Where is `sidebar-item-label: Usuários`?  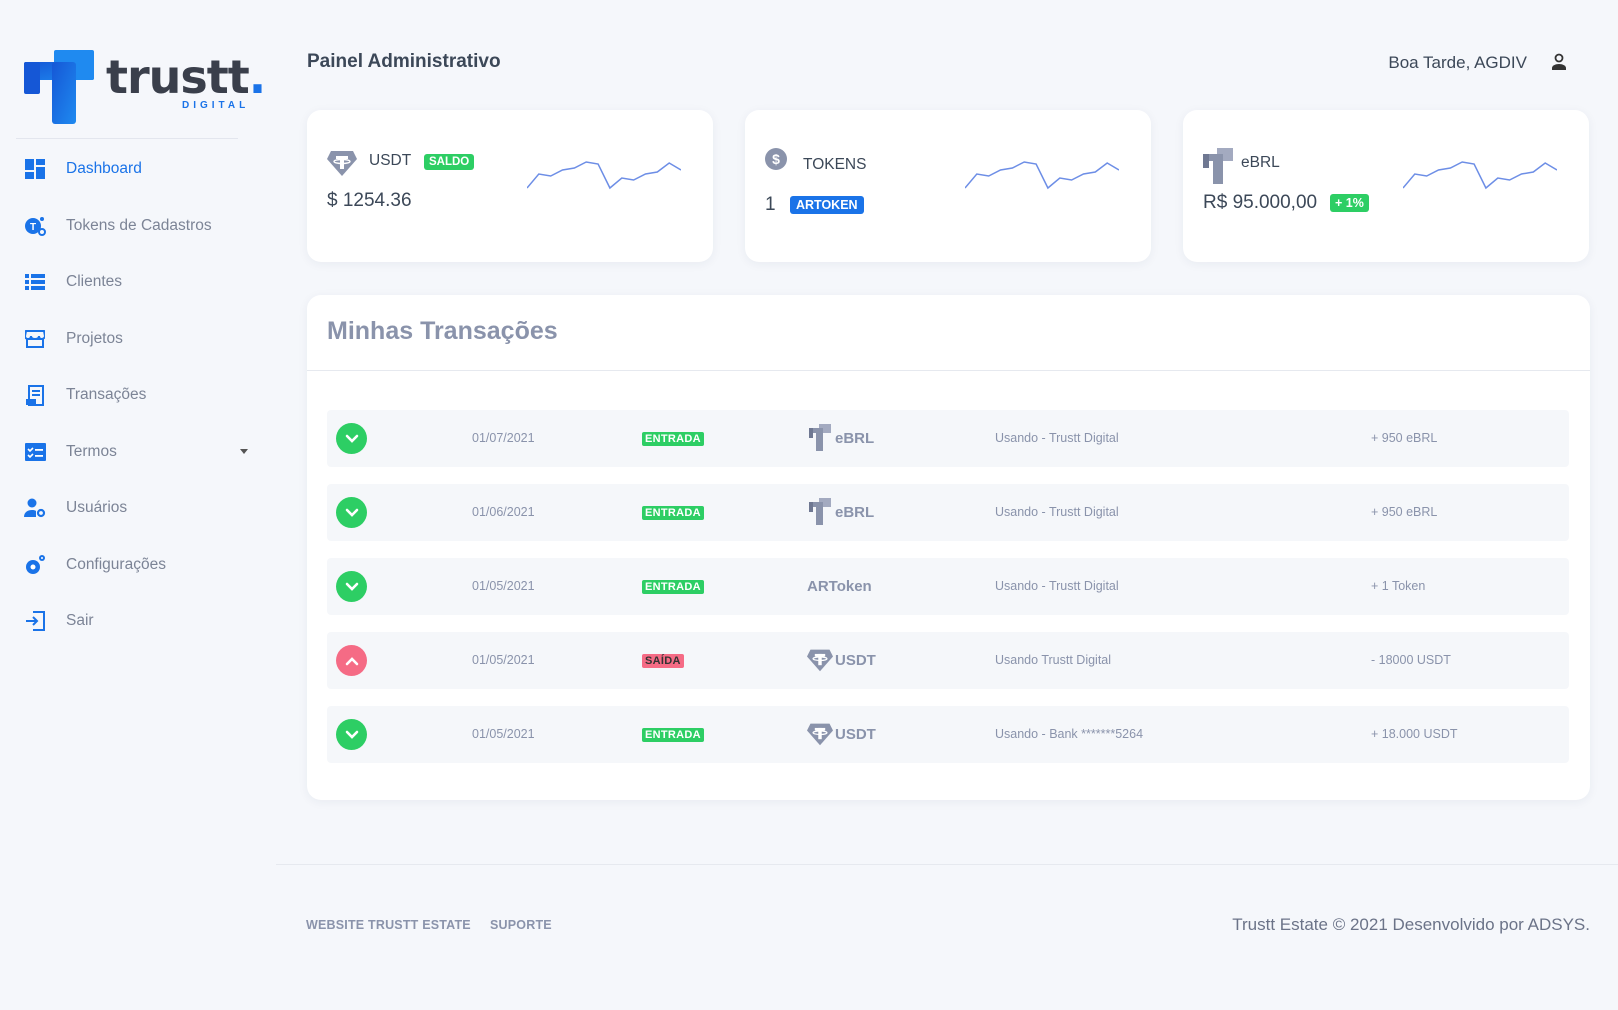 sidebar-item-label: Usuários is located at coordinates (97, 508).